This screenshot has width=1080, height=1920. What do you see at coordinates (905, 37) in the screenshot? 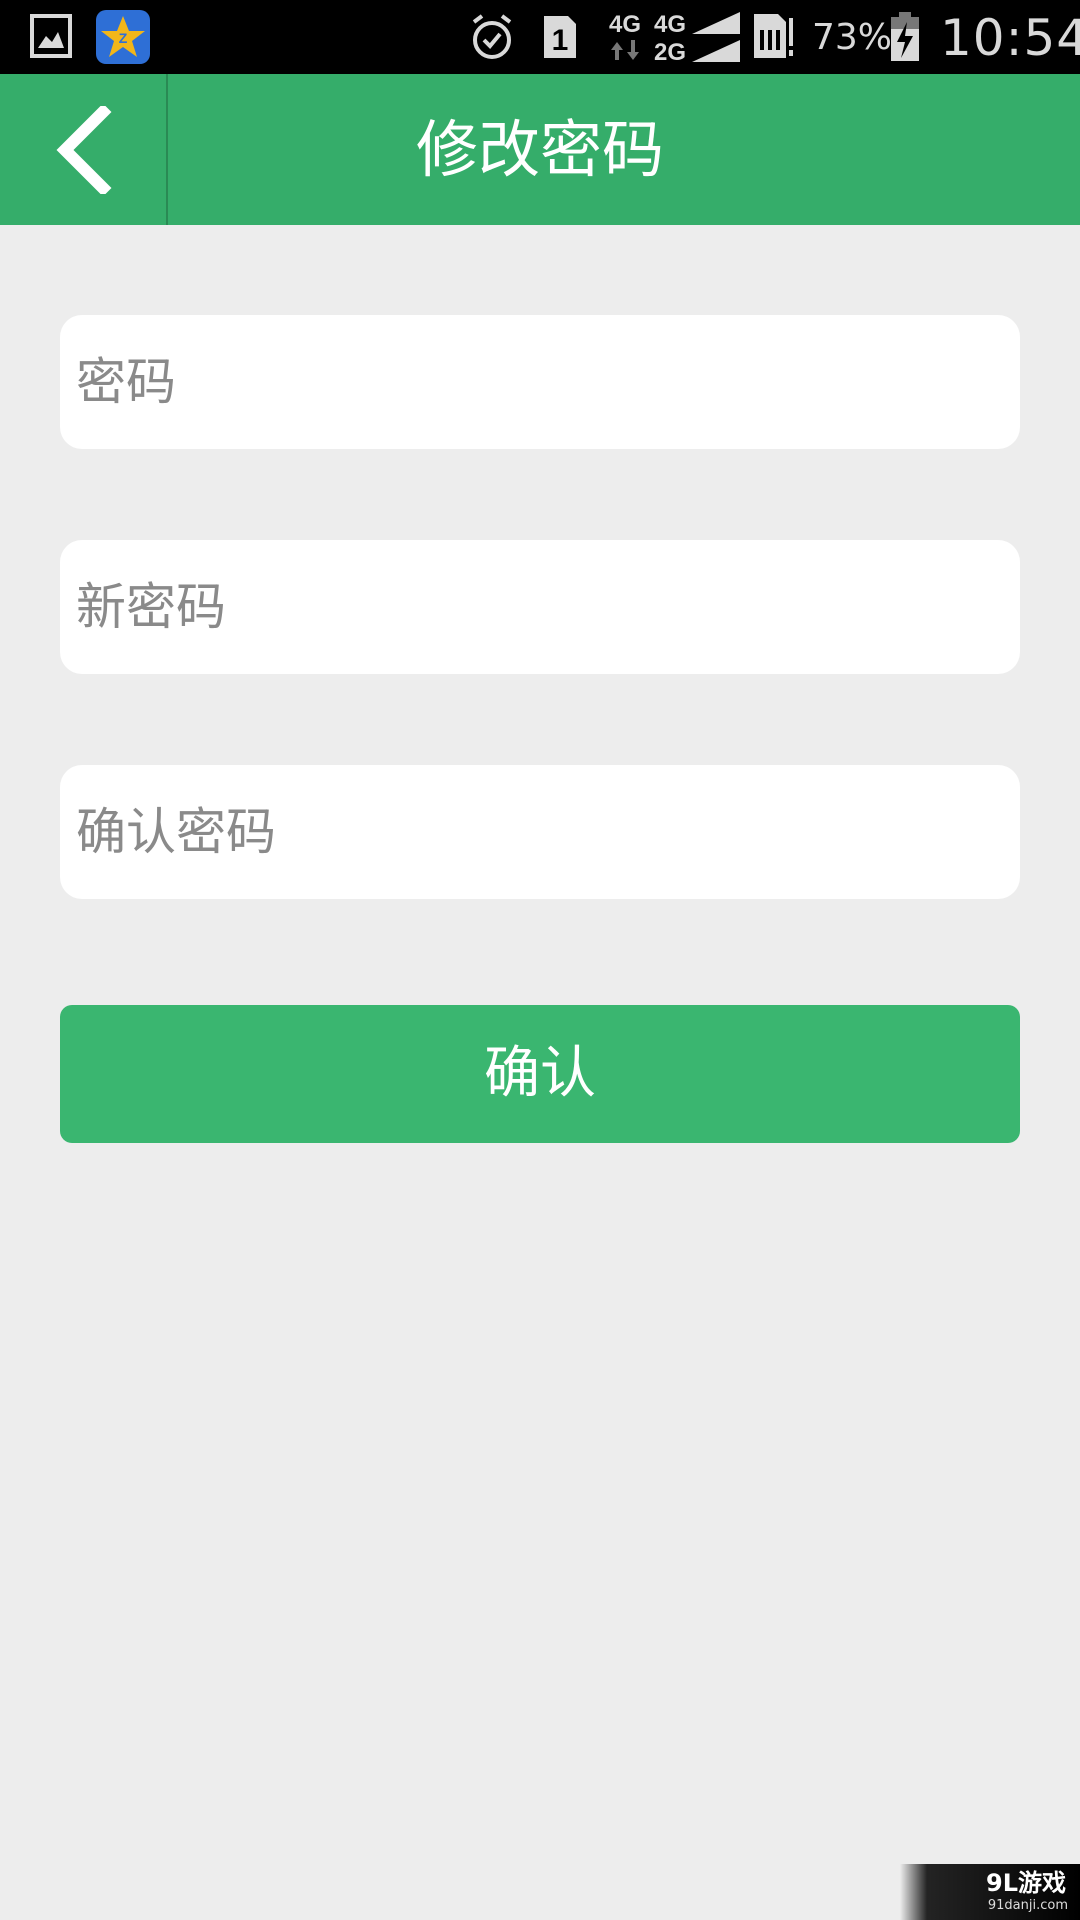
I see `battery-charging-icon` at bounding box center [905, 37].